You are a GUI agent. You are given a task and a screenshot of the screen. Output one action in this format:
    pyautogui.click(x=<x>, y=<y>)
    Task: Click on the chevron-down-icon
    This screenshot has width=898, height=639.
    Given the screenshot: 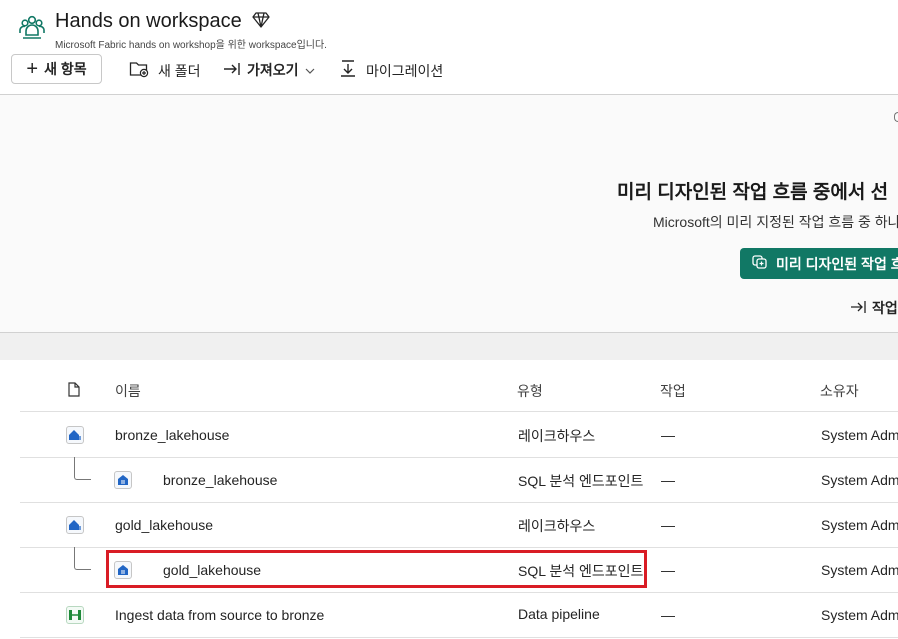 What is the action you would take?
    pyautogui.click(x=310, y=70)
    